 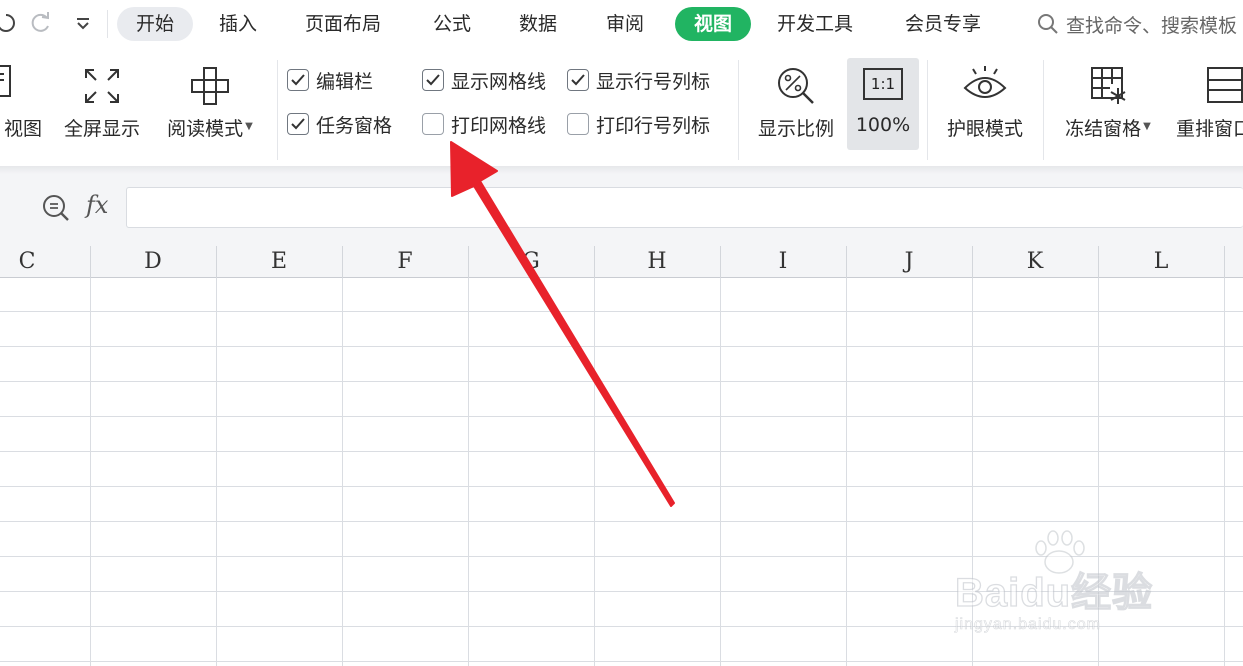 I want to click on column-header-h: H, so click(x=657, y=262).